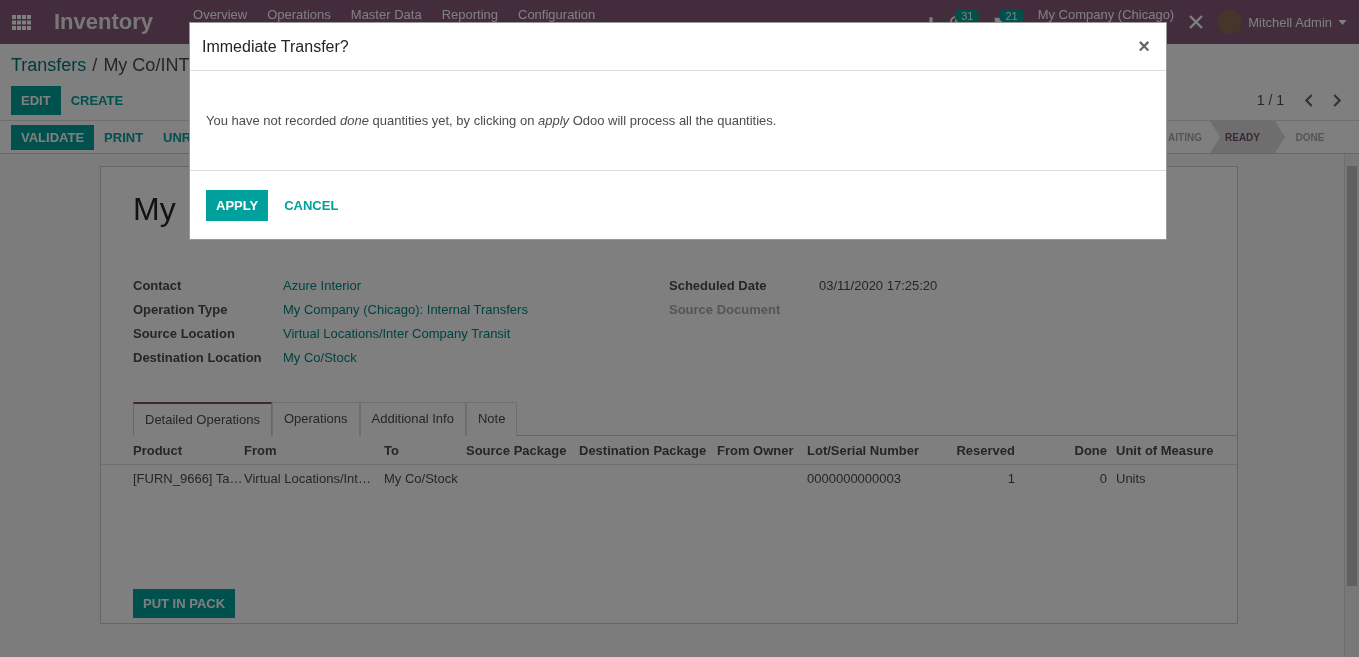 The image size is (1359, 657). What do you see at coordinates (198, 357) in the screenshot?
I see `field-label: Destination Location` at bounding box center [198, 357].